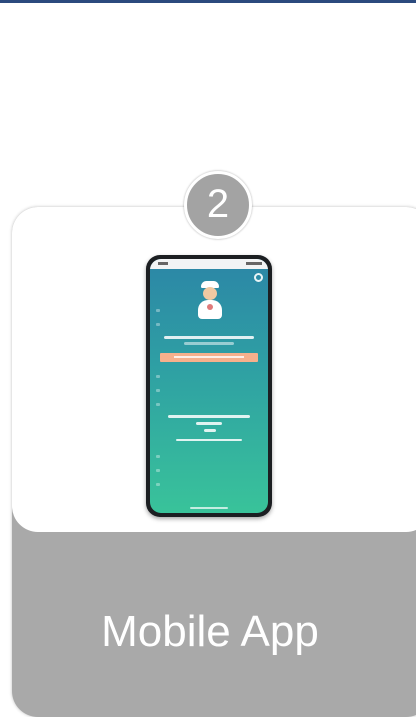 The height and width of the screenshot is (717, 416). I want to click on sub-text-line, so click(209, 440).